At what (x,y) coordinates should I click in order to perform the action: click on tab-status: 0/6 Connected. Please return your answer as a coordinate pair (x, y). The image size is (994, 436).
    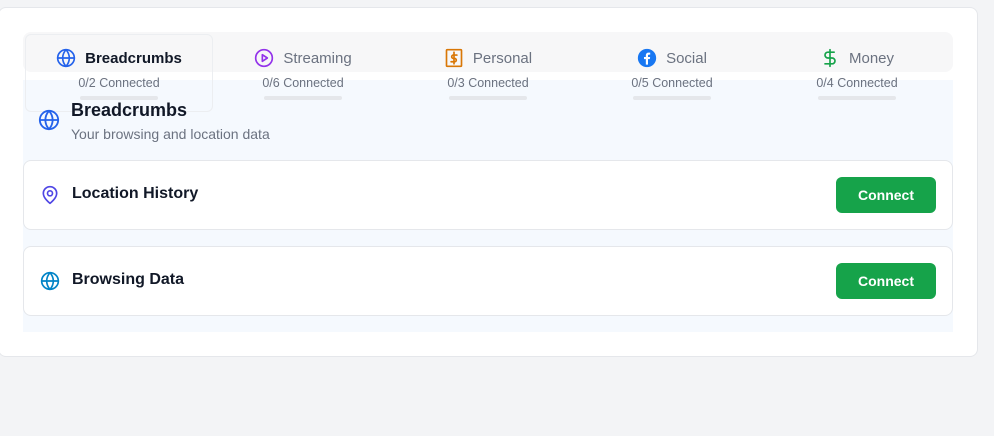
    Looking at the image, I should click on (303, 83).